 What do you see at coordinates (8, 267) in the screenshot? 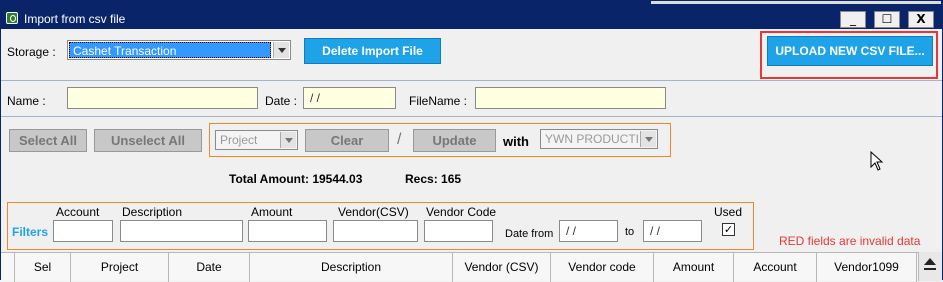
I see `row-header-cell` at bounding box center [8, 267].